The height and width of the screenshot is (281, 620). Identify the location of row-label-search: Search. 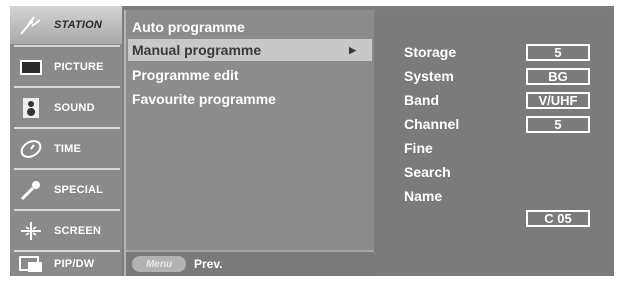
(427, 172).